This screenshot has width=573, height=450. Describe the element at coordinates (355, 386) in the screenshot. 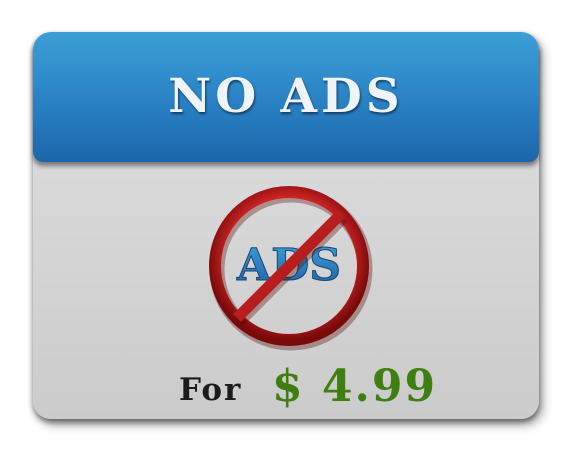

I see `price-value: $ 4.99` at that location.